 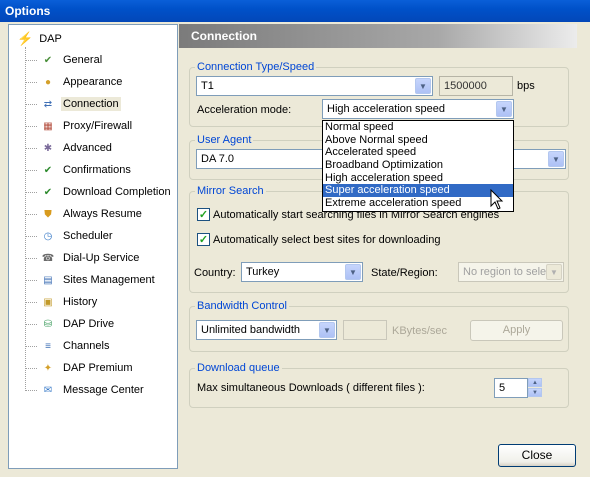 What do you see at coordinates (109, 280) in the screenshot?
I see `tree-item-label: Sites Management` at bounding box center [109, 280].